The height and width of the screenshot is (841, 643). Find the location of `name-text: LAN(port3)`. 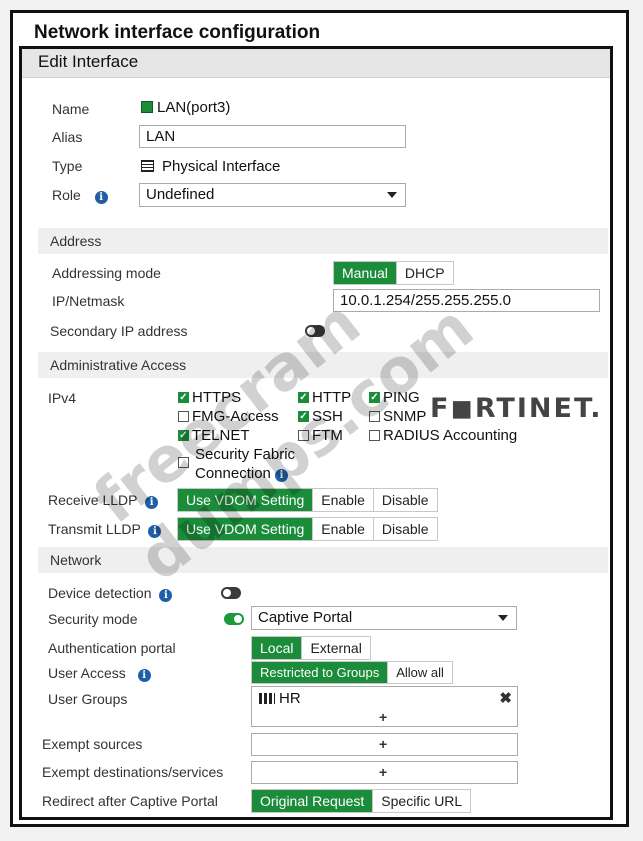

name-text: LAN(port3) is located at coordinates (194, 107).